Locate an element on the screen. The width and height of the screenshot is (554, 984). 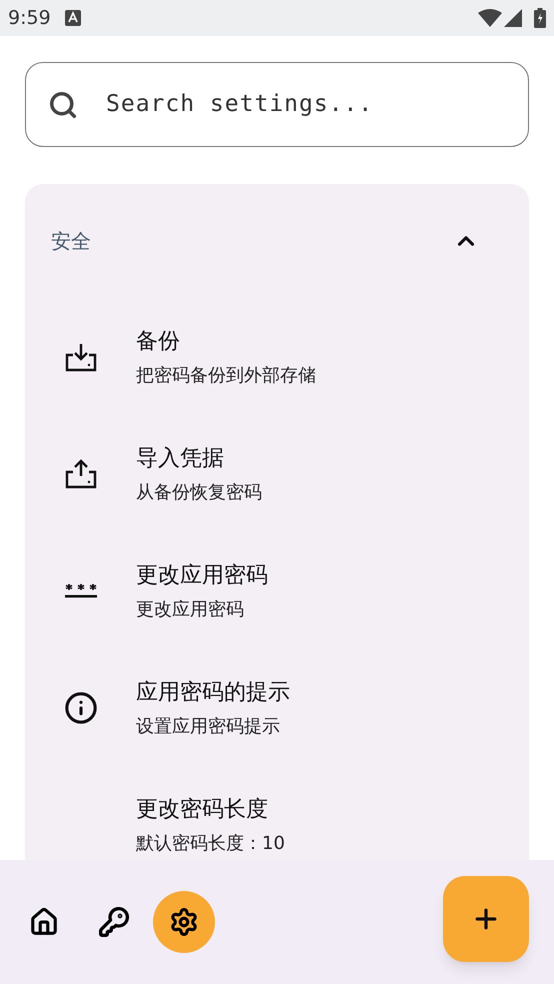
home-icon is located at coordinates (44, 922).